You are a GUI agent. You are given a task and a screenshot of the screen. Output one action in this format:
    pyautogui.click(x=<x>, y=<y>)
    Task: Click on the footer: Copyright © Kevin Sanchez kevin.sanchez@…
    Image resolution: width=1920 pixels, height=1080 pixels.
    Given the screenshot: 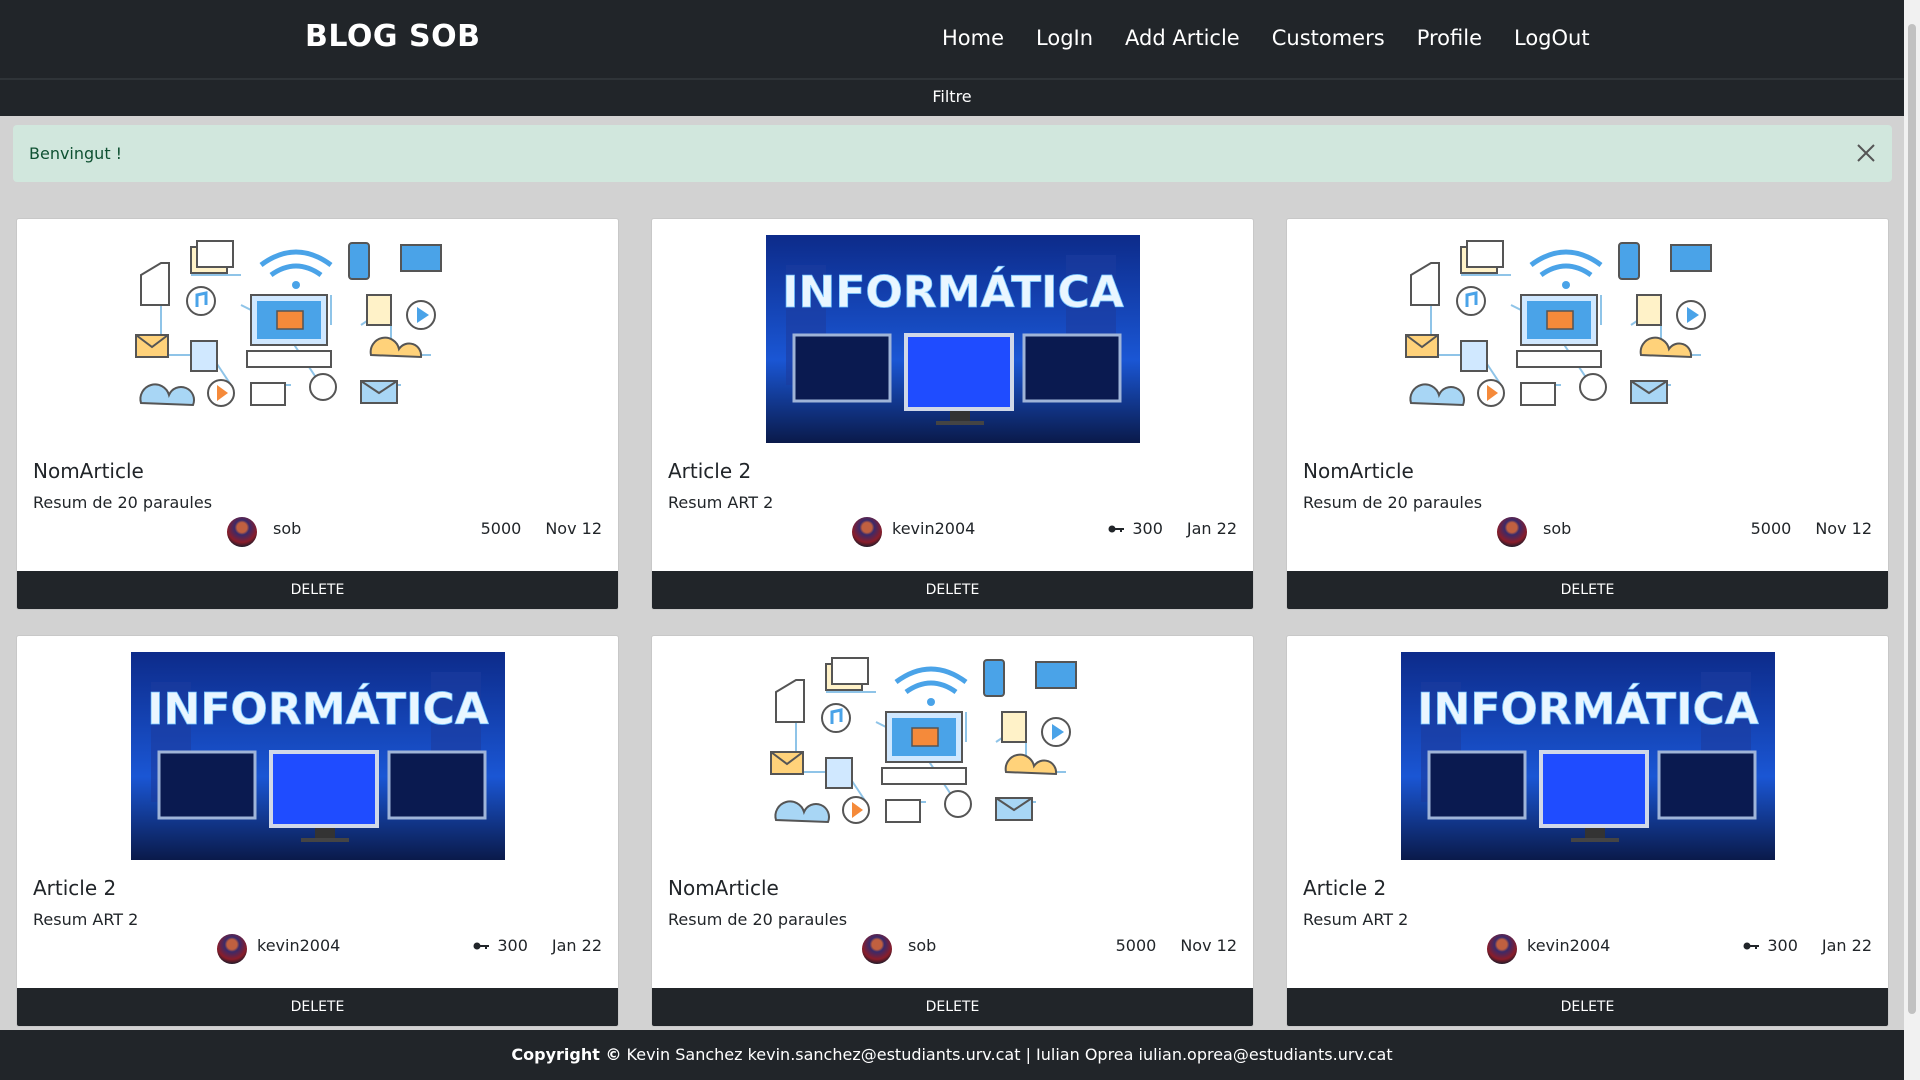 What is the action you would take?
    pyautogui.click(x=952, y=1055)
    